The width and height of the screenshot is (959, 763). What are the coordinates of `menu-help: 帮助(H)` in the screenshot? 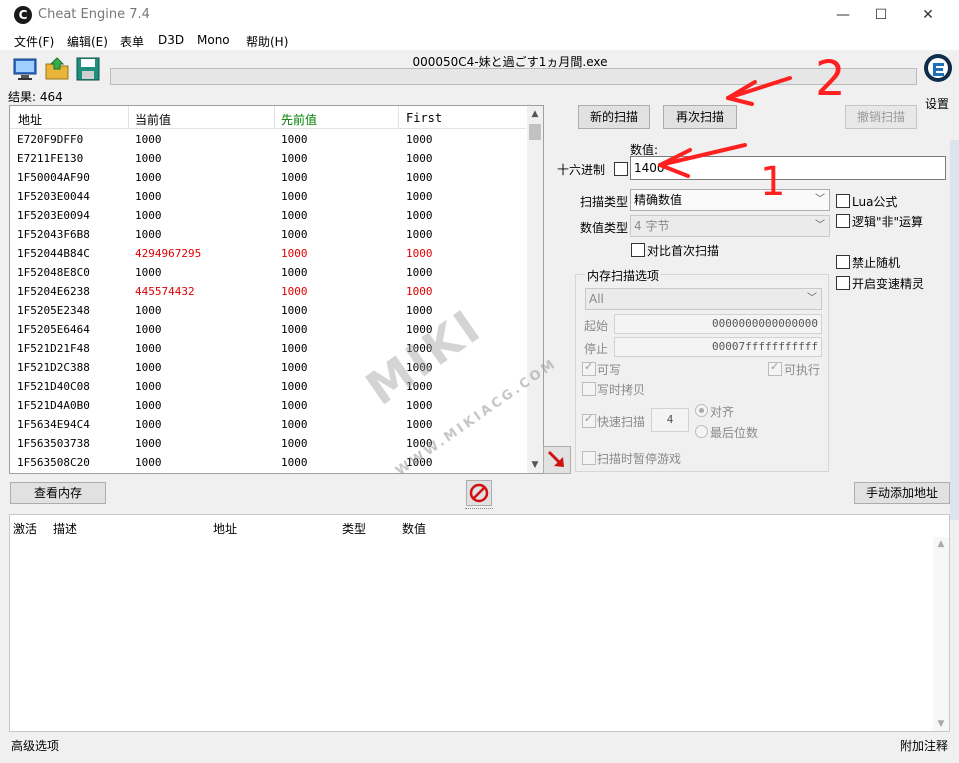 It's located at (267, 41).